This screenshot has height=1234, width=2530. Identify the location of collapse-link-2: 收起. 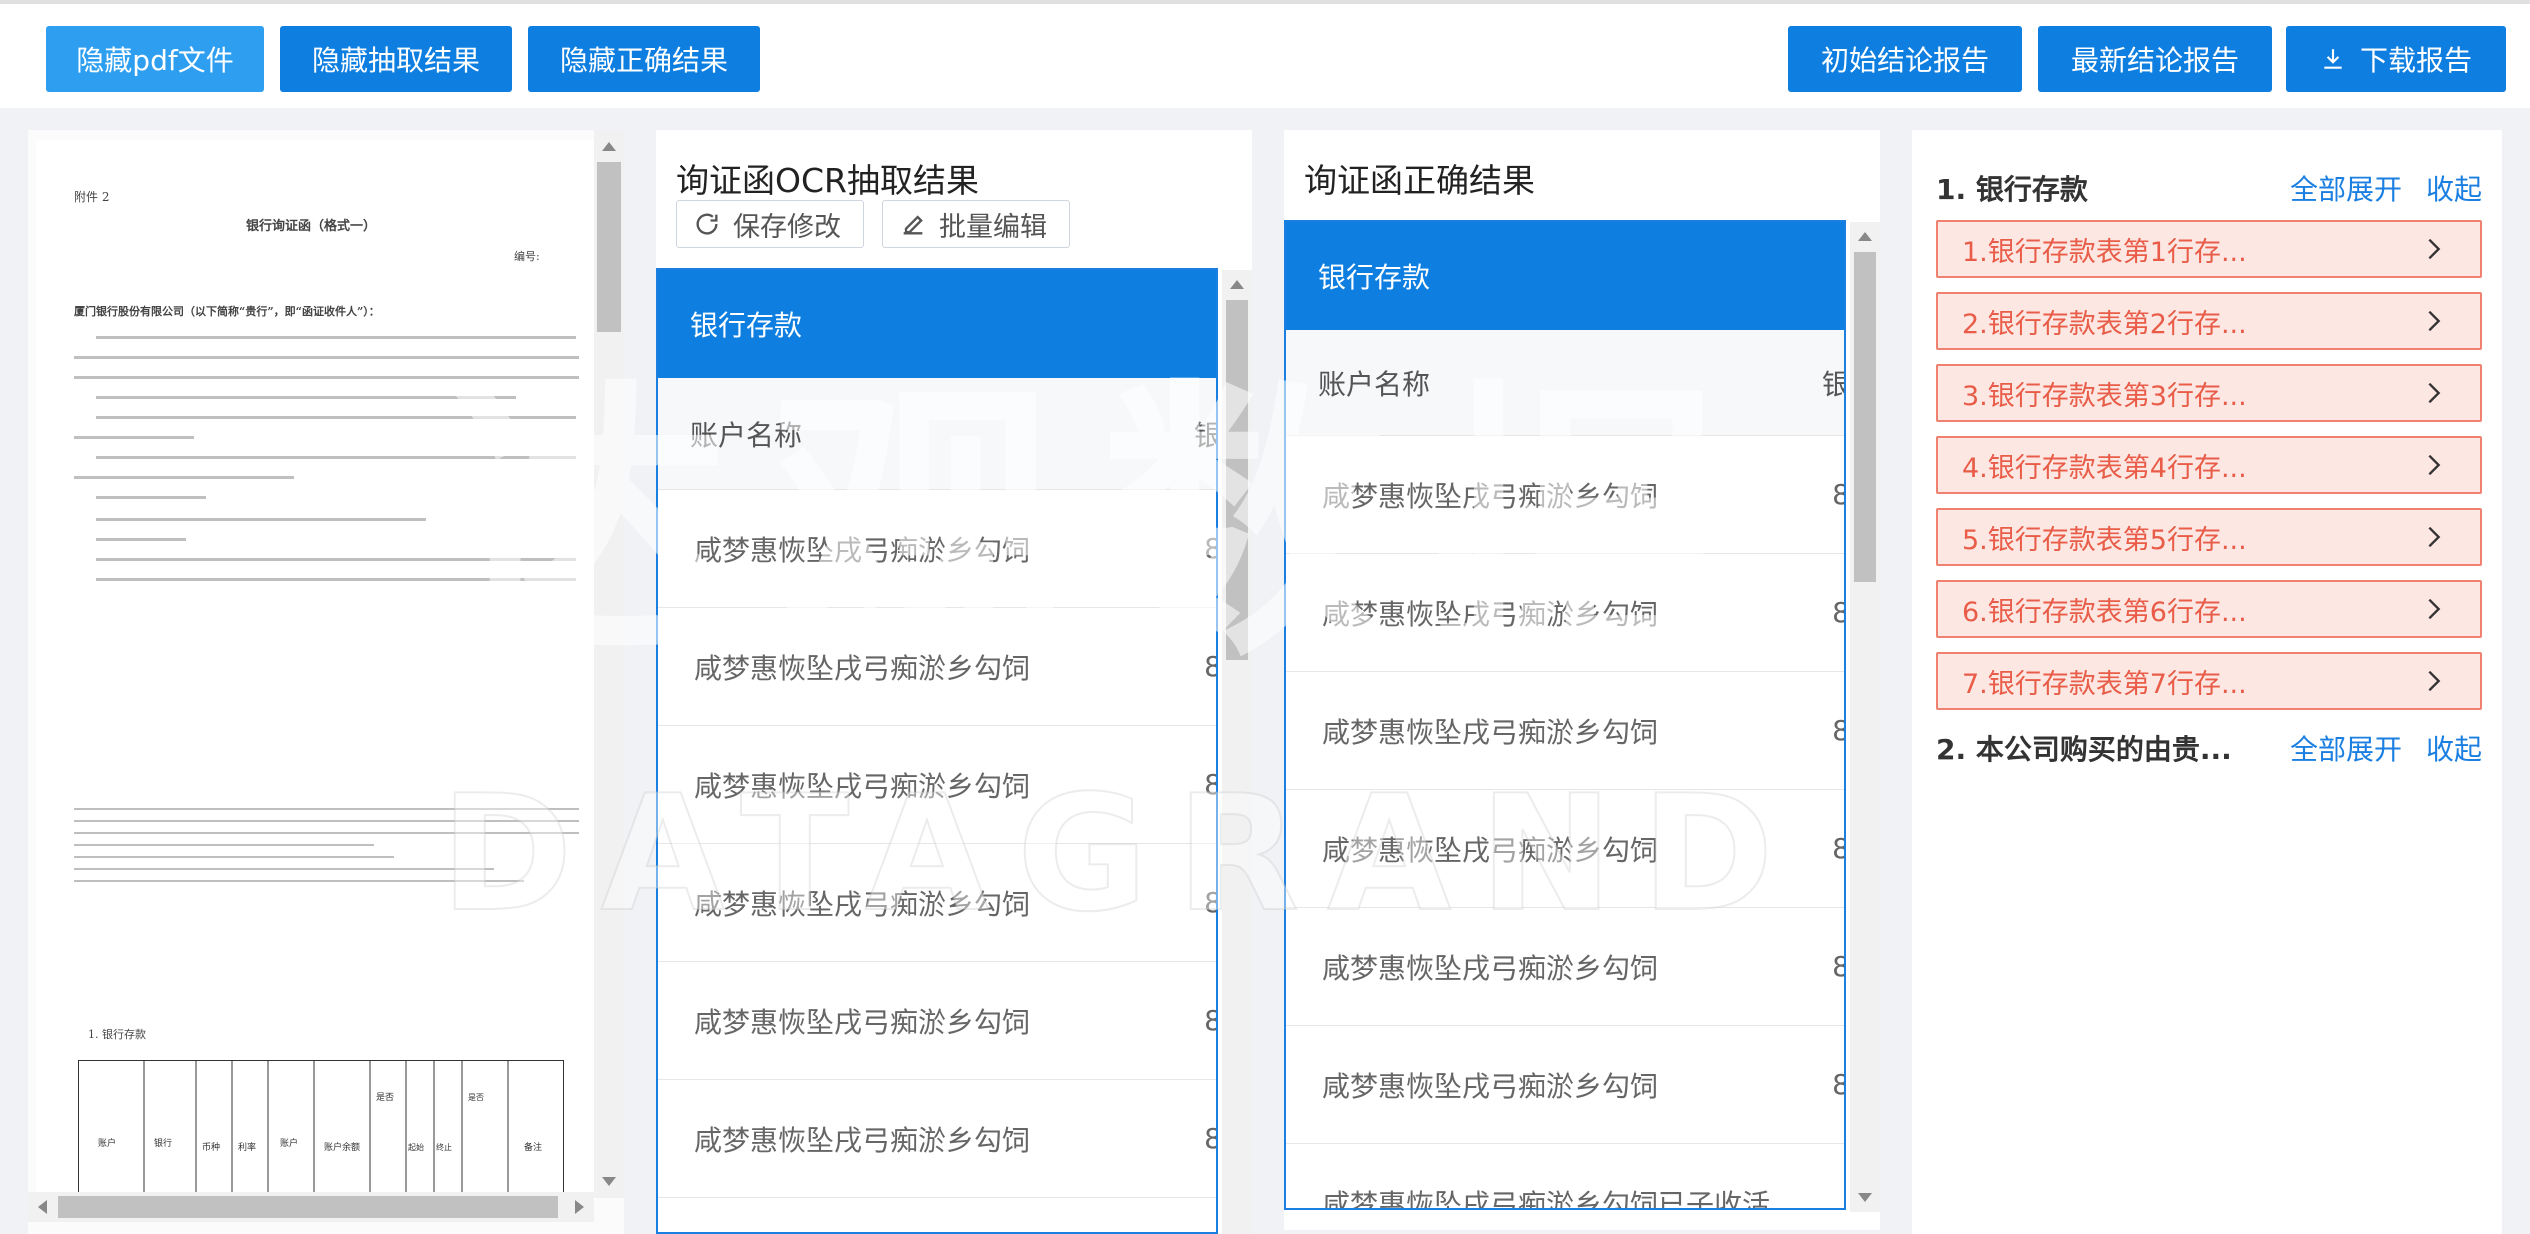
(2454, 748).